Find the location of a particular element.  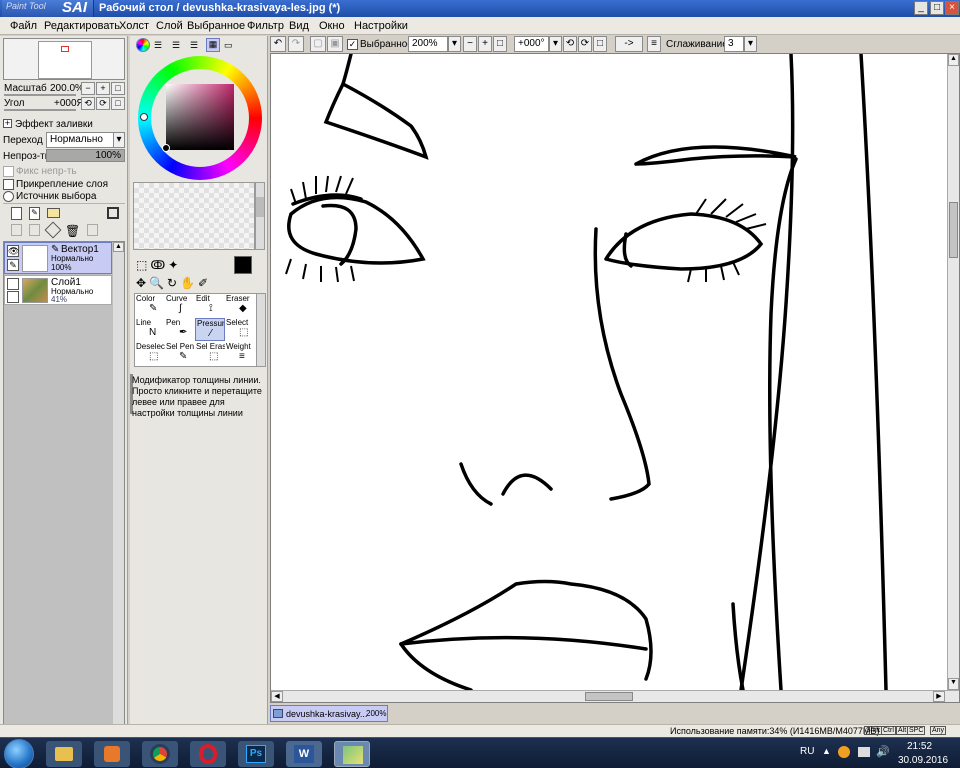

angle-slider is located at coordinates (40, 110).